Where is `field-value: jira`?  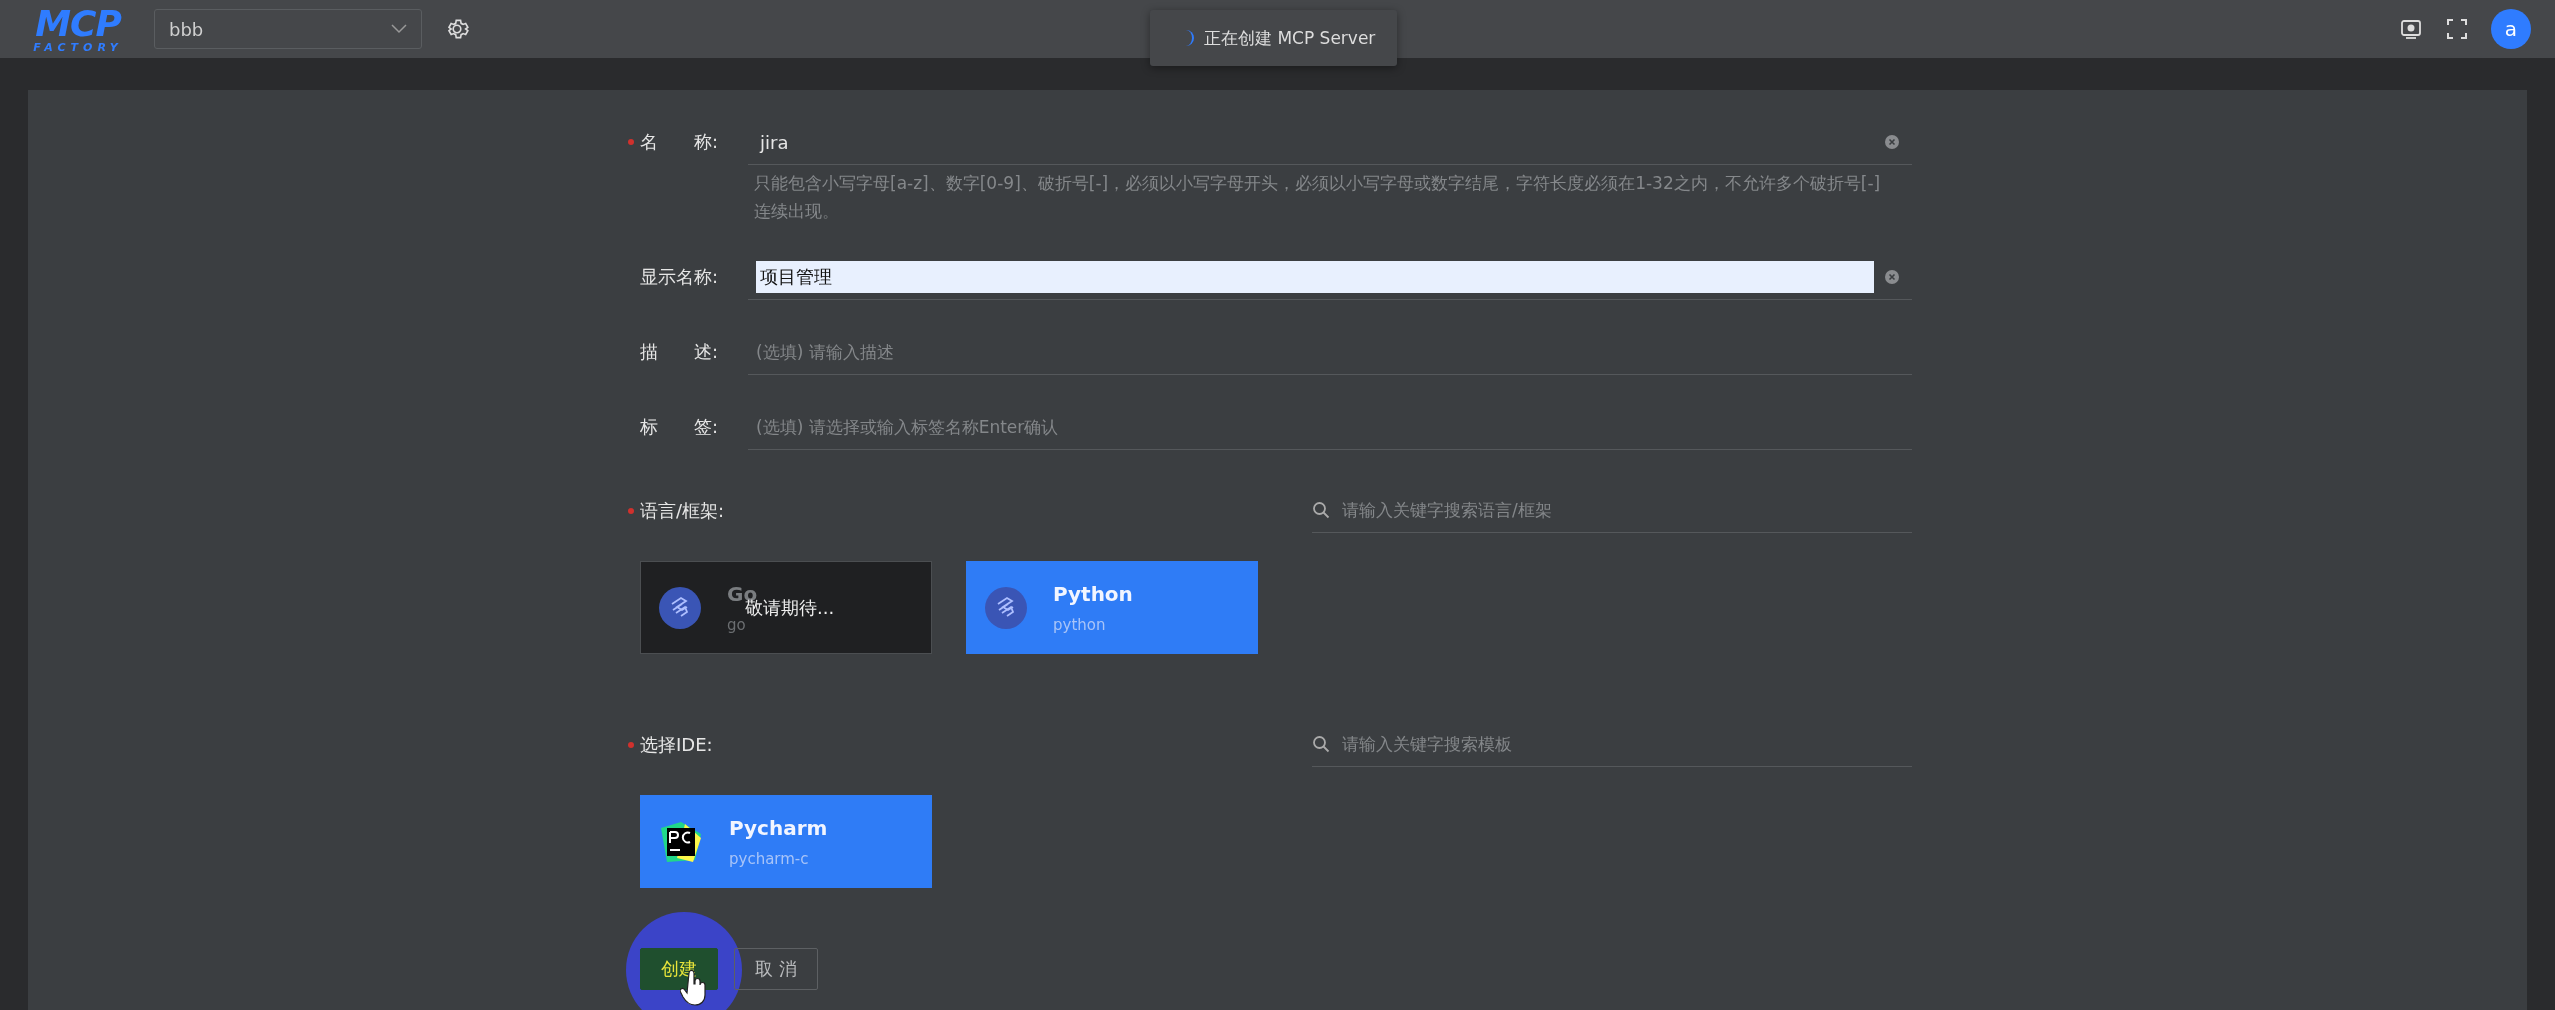
field-value: jira is located at coordinates (774, 142).